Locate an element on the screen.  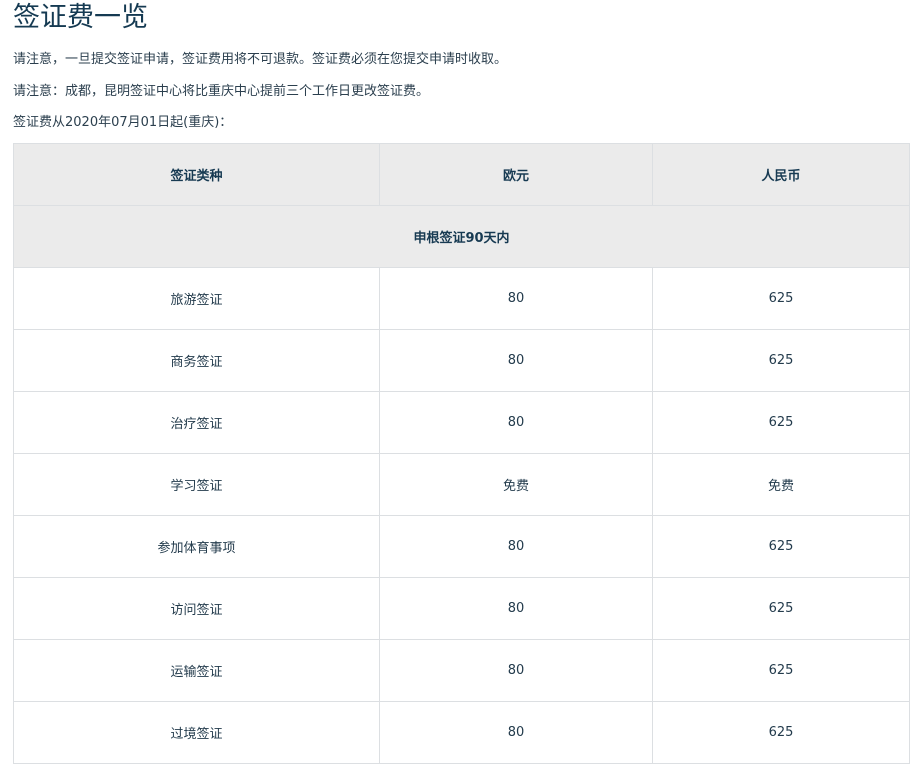
table-row: 治疗签证 80 625 is located at coordinates (461, 422).